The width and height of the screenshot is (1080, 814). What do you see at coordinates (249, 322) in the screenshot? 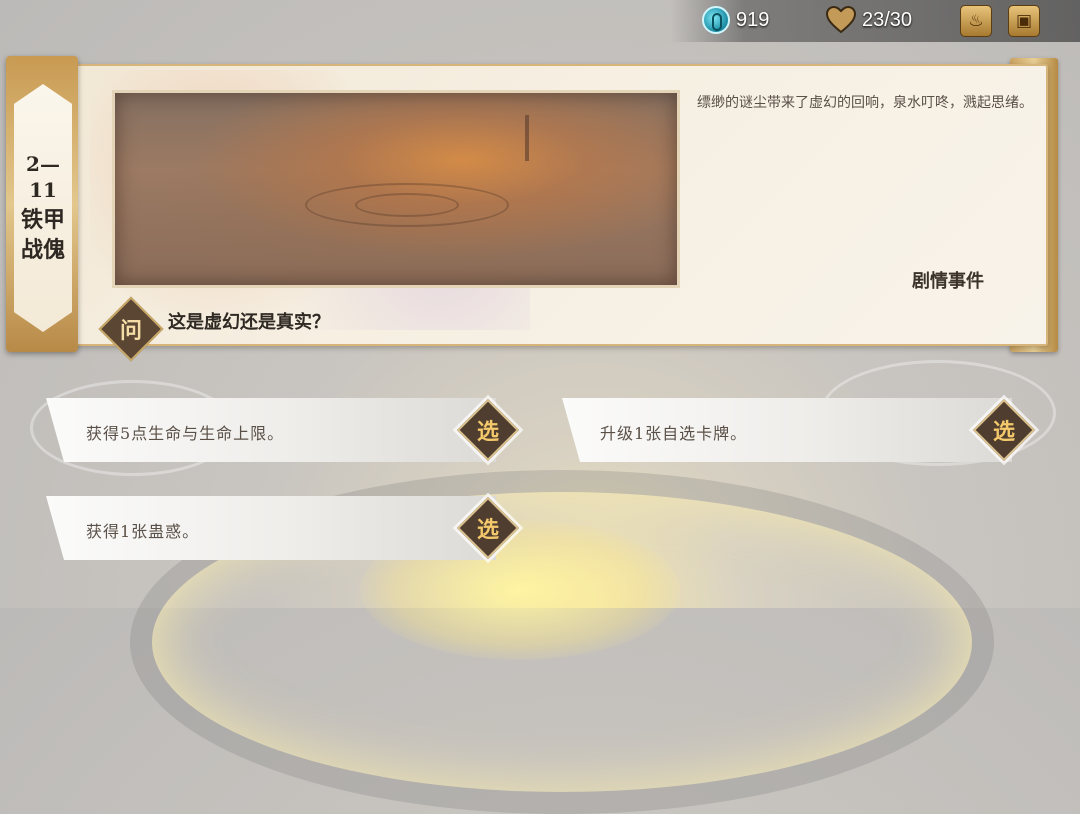
I see `question-text: 这是虚幻还是真实？` at bounding box center [249, 322].